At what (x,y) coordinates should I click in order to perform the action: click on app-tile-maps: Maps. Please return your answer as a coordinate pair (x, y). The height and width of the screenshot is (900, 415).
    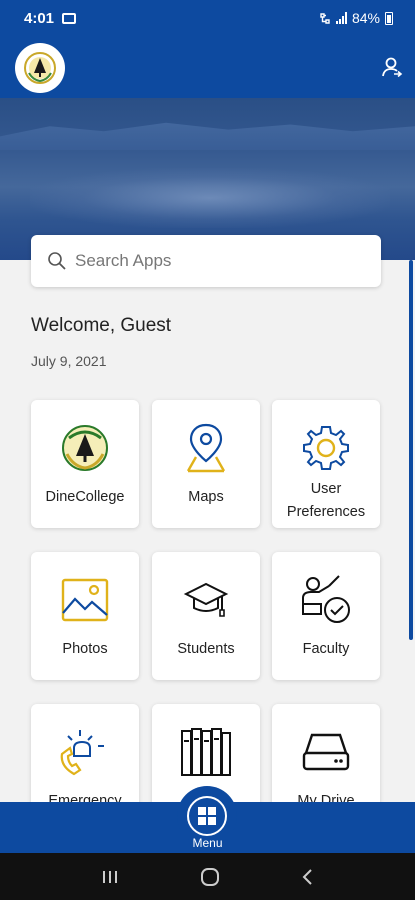
    Looking at the image, I should click on (206, 464).